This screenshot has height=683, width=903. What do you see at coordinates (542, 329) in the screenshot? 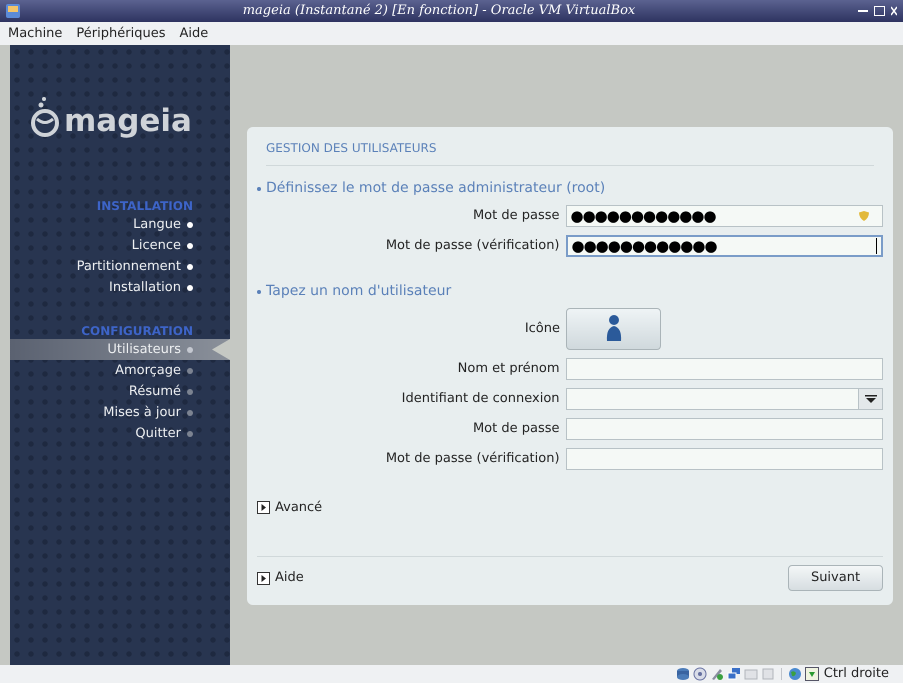
I see `field-label: Icône` at bounding box center [542, 329].